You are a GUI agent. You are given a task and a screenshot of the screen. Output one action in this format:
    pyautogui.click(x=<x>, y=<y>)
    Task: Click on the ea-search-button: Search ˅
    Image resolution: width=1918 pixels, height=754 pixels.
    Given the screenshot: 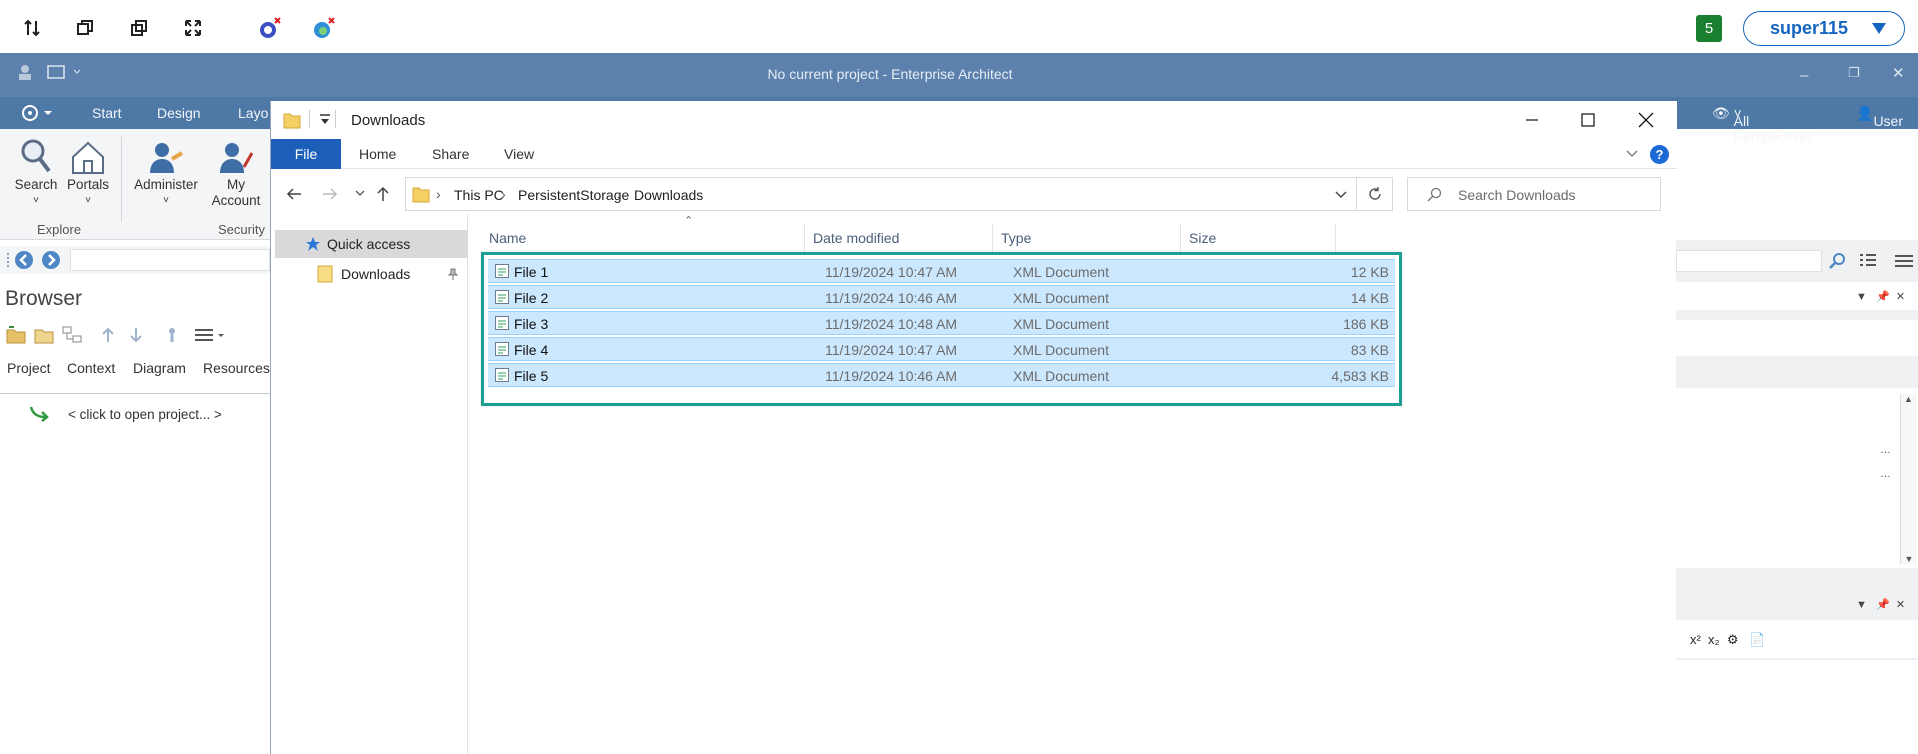 What is the action you would take?
    pyautogui.click(x=36, y=173)
    